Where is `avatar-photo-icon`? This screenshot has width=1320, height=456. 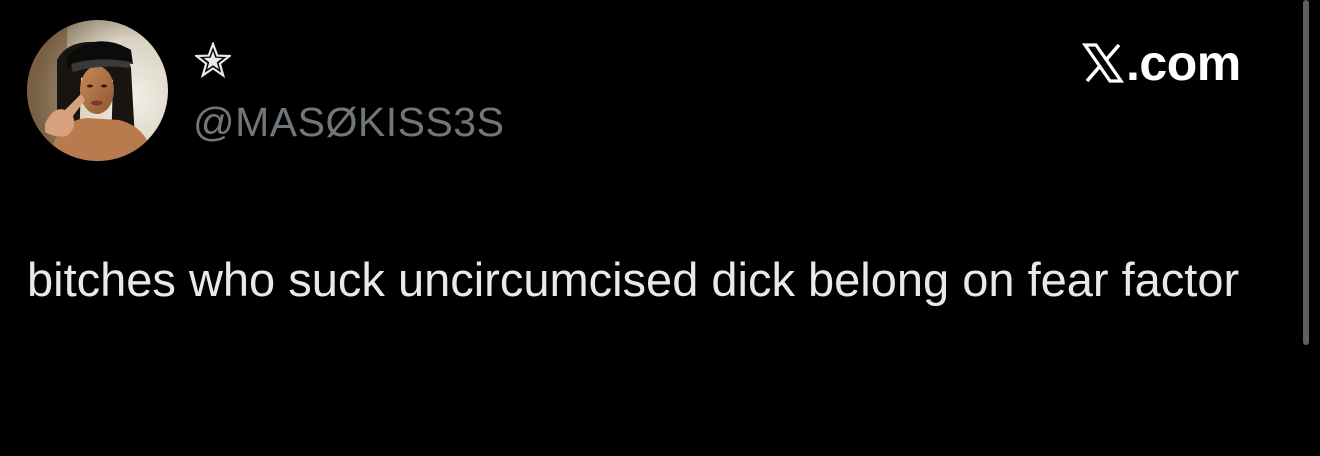 avatar-photo-icon is located at coordinates (97, 90).